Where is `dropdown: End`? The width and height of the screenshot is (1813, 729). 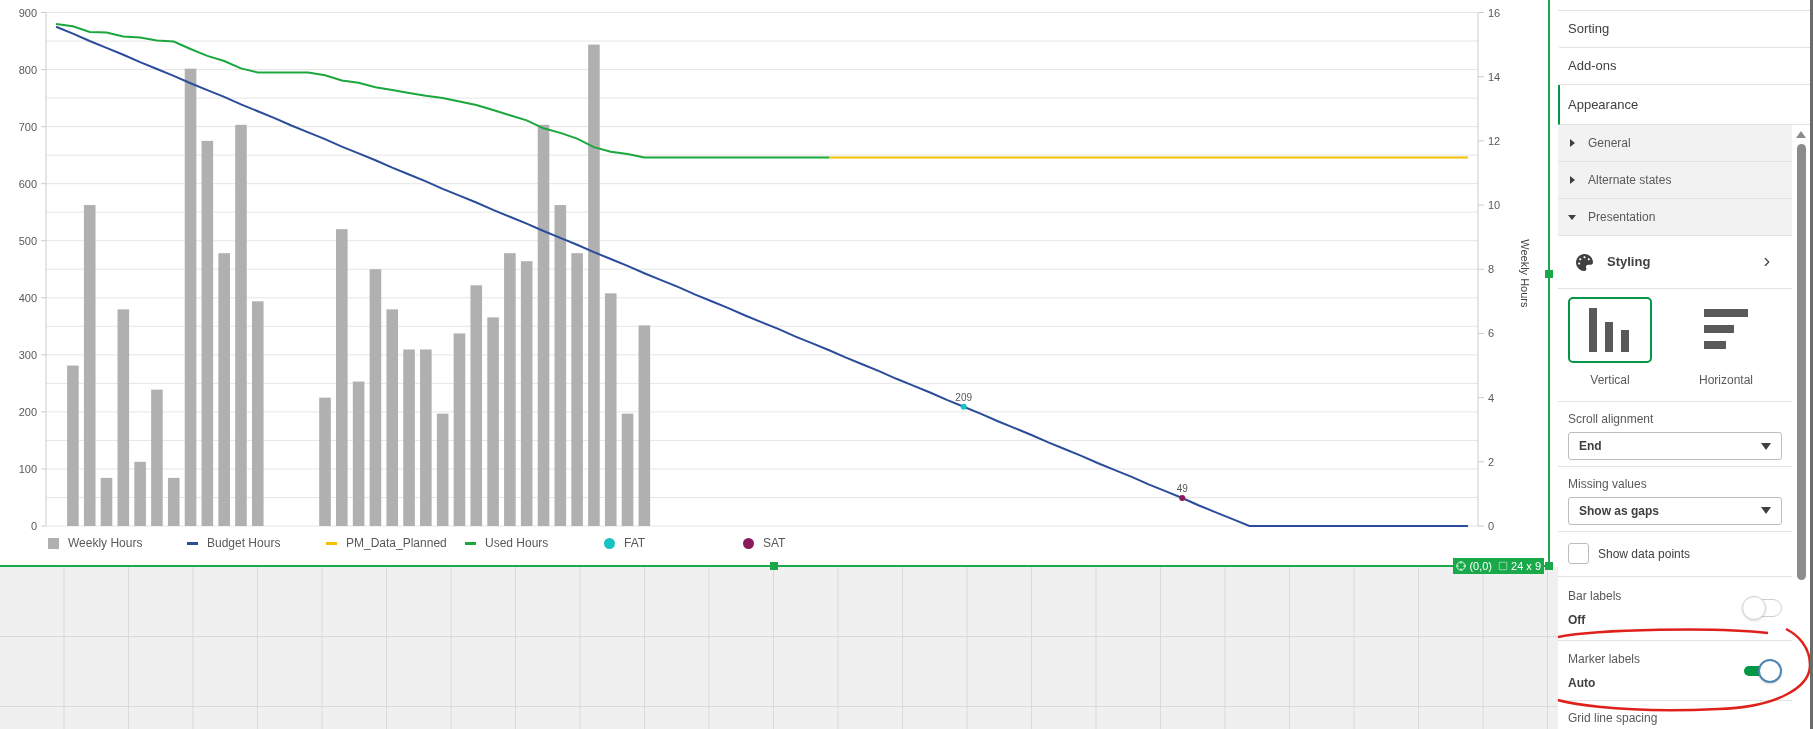 dropdown: End is located at coordinates (1675, 446).